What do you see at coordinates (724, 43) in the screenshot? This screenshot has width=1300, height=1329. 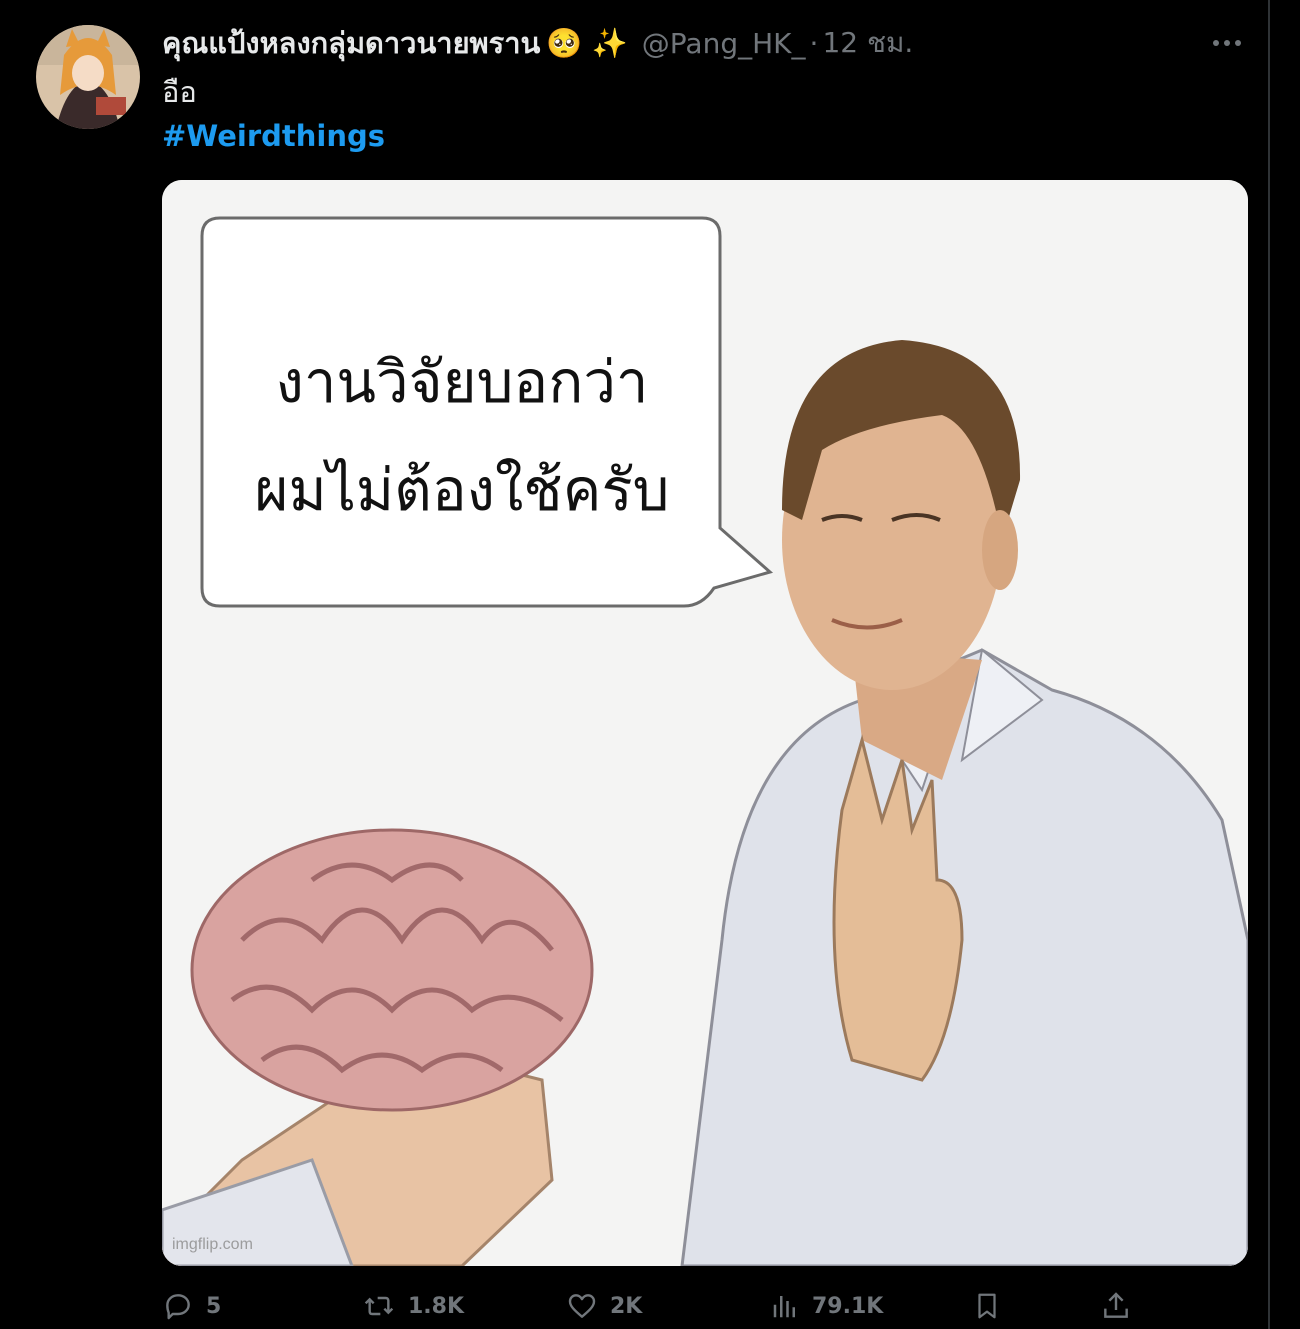 I see `user-handle: @Pang_HK_` at bounding box center [724, 43].